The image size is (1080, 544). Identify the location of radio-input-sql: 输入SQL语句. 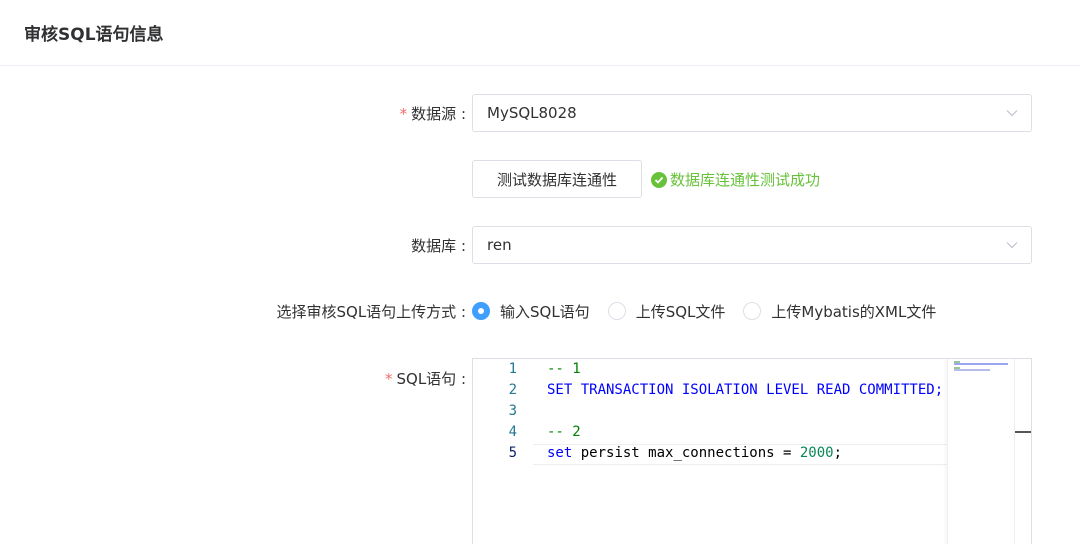
(531, 311).